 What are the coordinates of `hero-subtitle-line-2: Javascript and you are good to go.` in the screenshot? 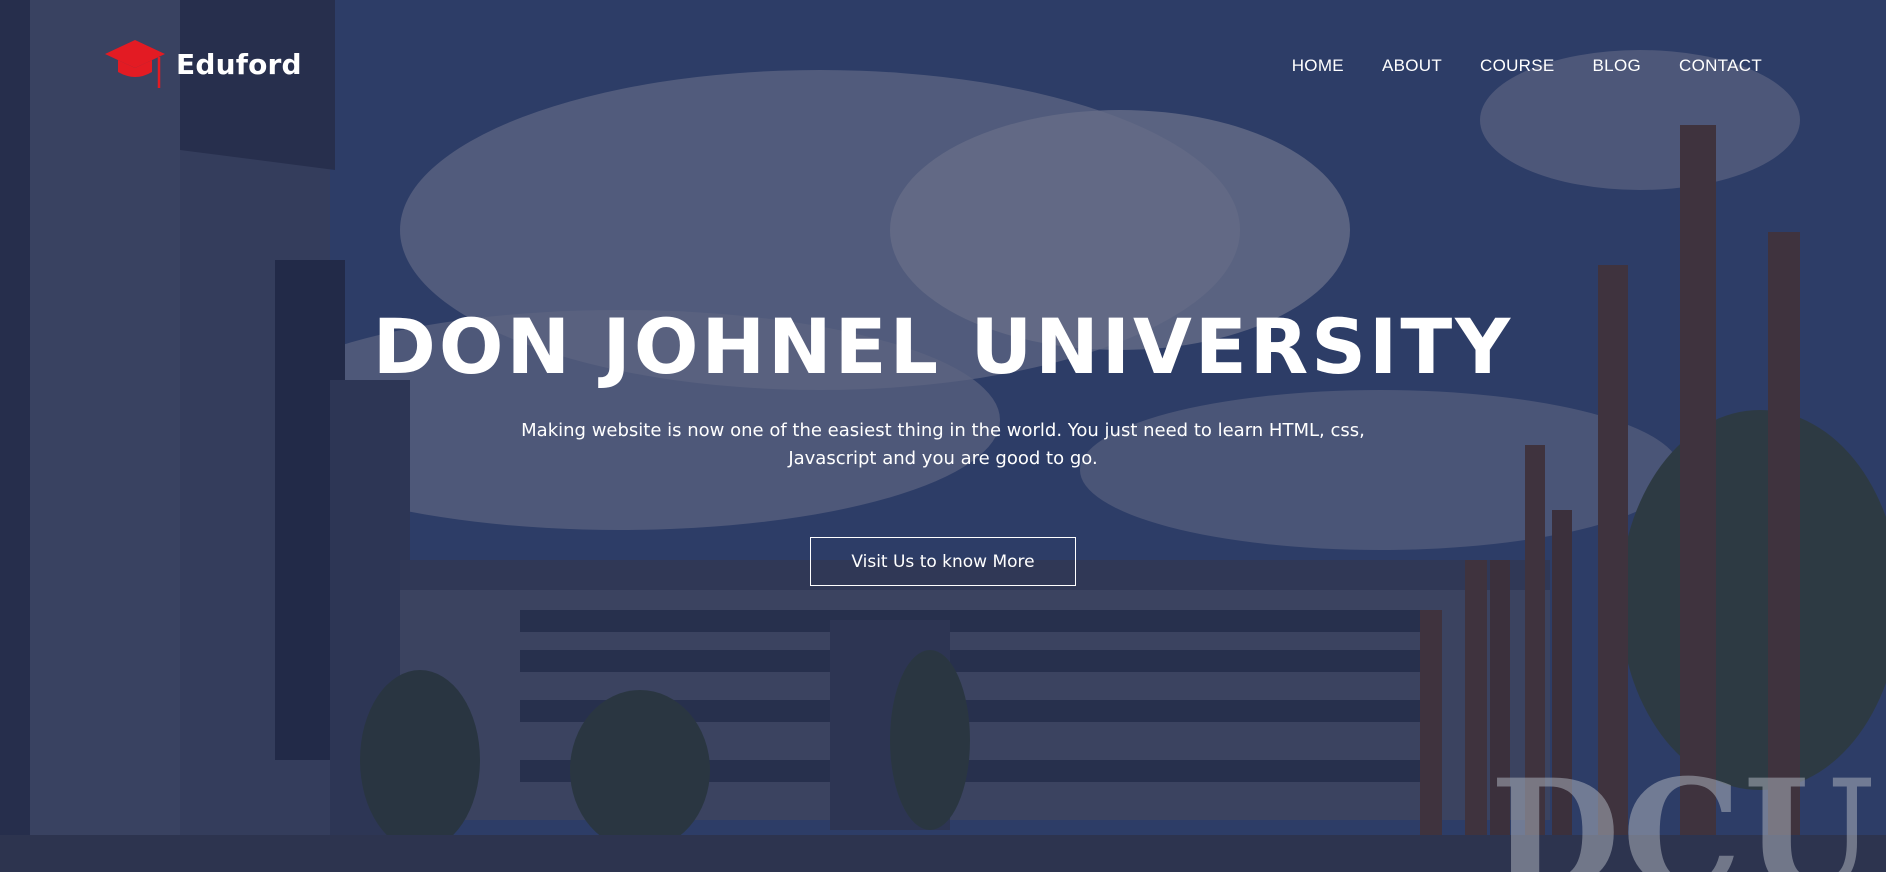 It's located at (943, 458).